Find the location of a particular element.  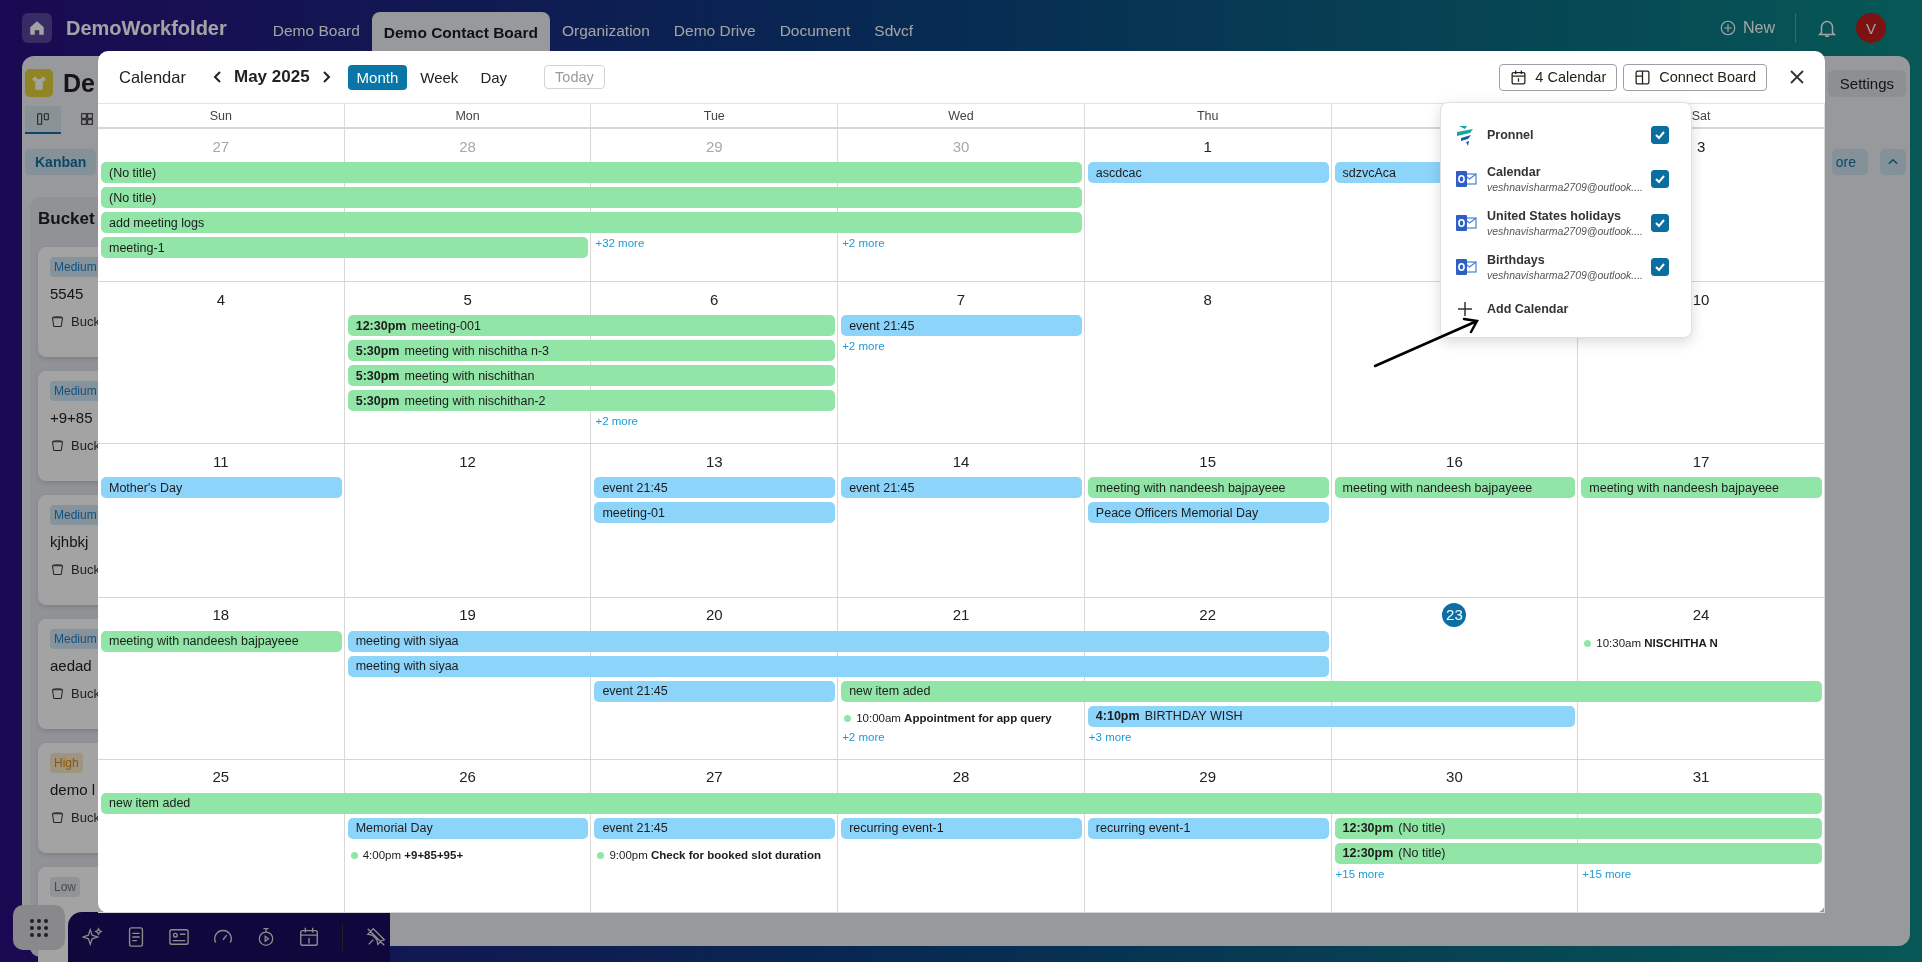

previous-icon is located at coordinates (217, 77).